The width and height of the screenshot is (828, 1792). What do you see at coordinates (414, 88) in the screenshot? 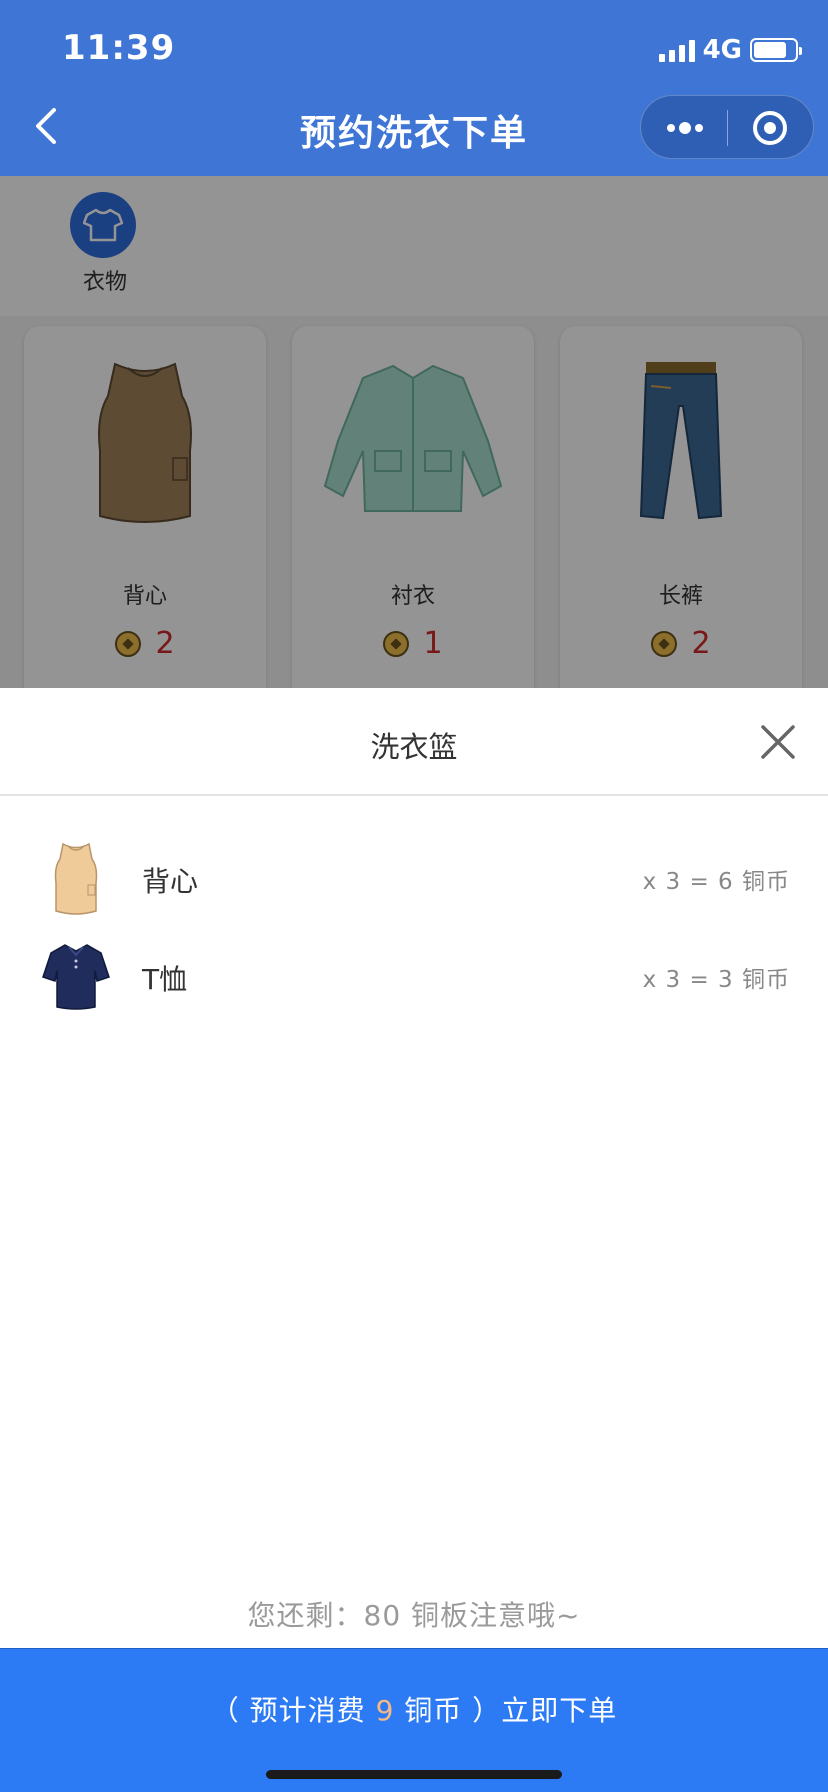
I see `app-header: 11:39 4G 预约洗衣下单` at bounding box center [414, 88].